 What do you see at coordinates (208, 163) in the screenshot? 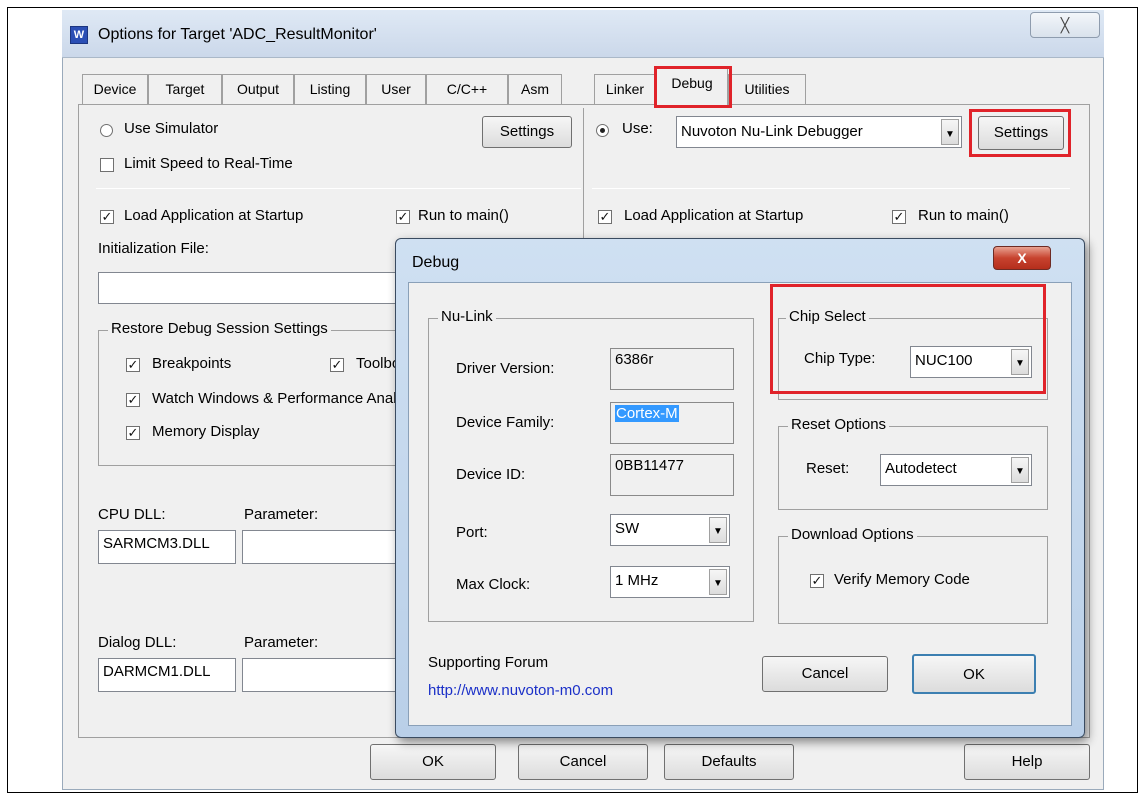
I see `limit-speed-label: Limit Speed to Real-Time` at bounding box center [208, 163].